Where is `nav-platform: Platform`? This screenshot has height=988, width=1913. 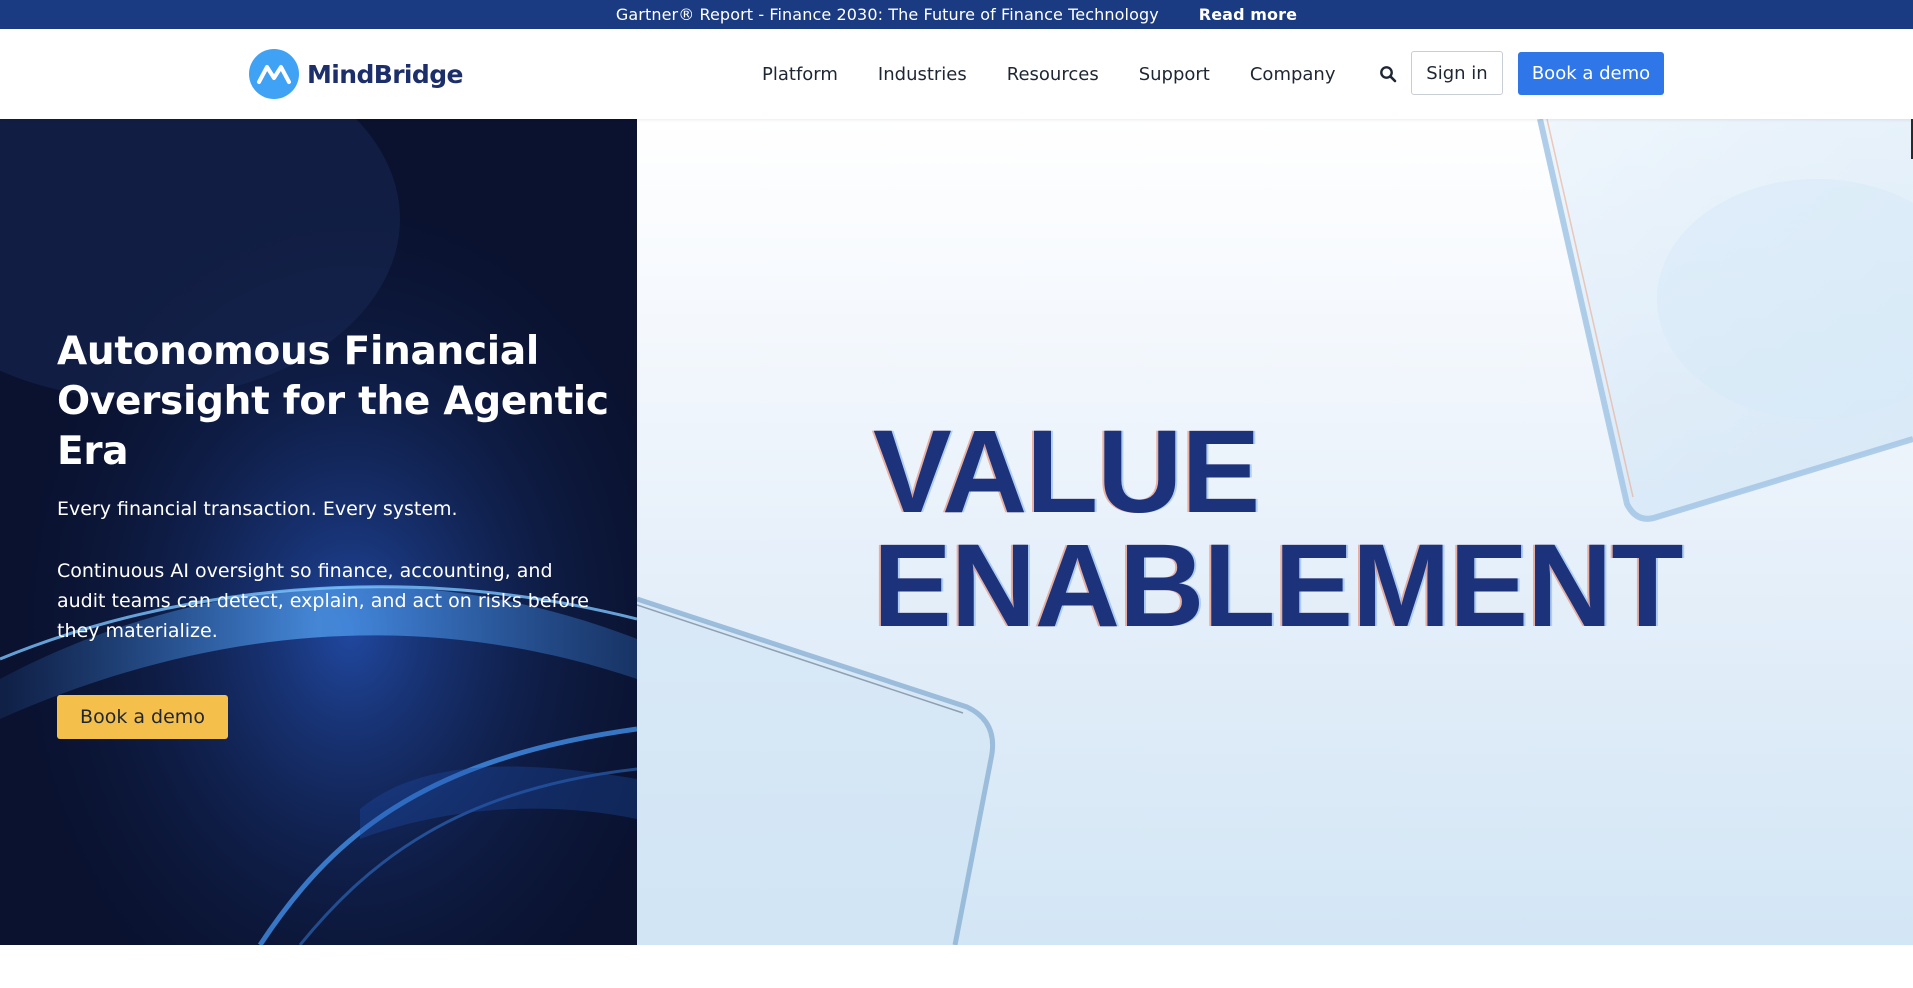 nav-platform: Platform is located at coordinates (800, 74).